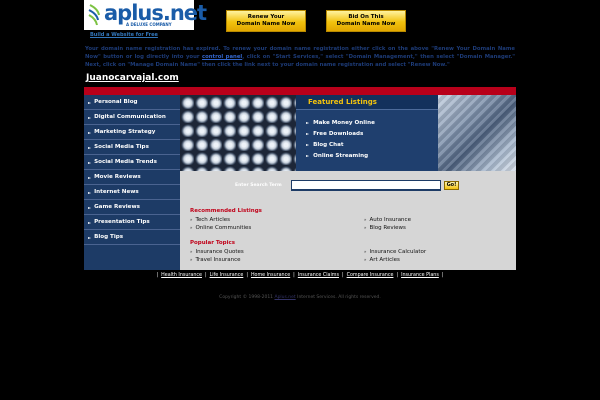  What do you see at coordinates (338, 133) in the screenshot?
I see `featured-item-label: Free Downloads` at bounding box center [338, 133].